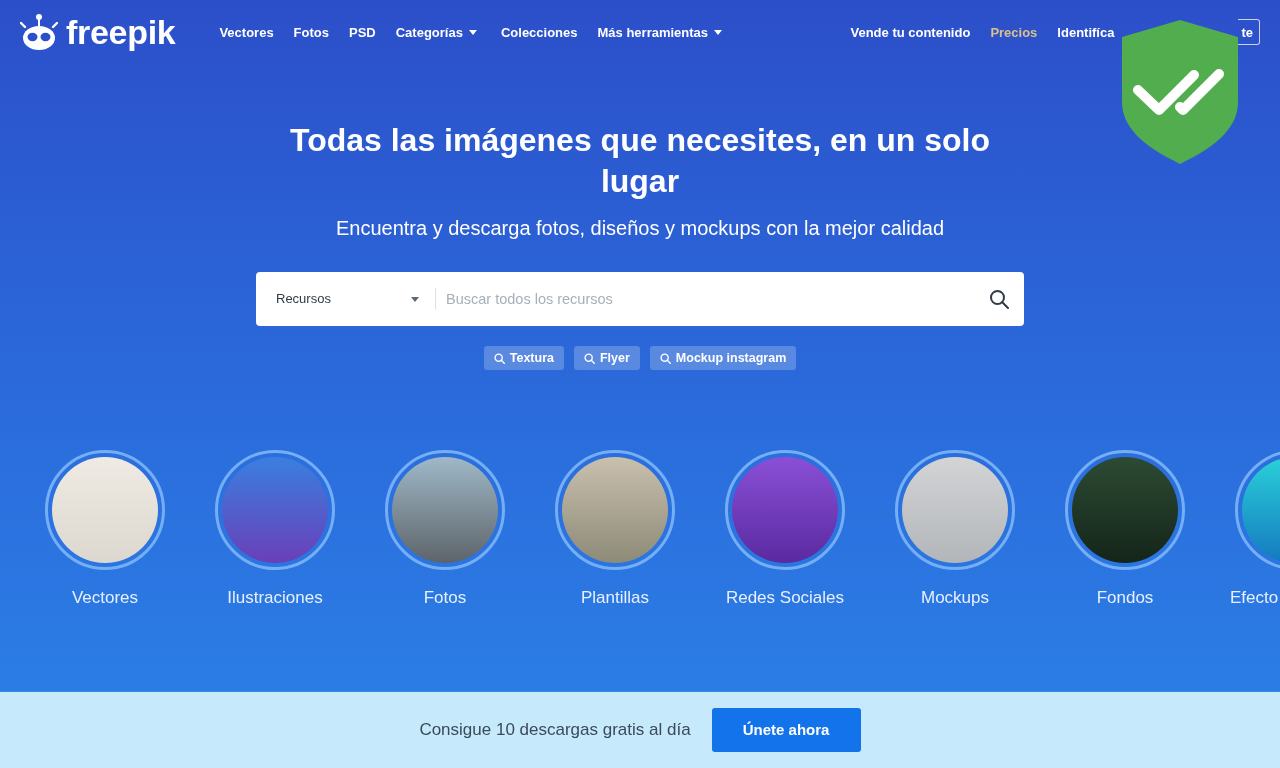  Describe the element at coordinates (785, 598) in the screenshot. I see `category-link: Redes Sociales` at that location.